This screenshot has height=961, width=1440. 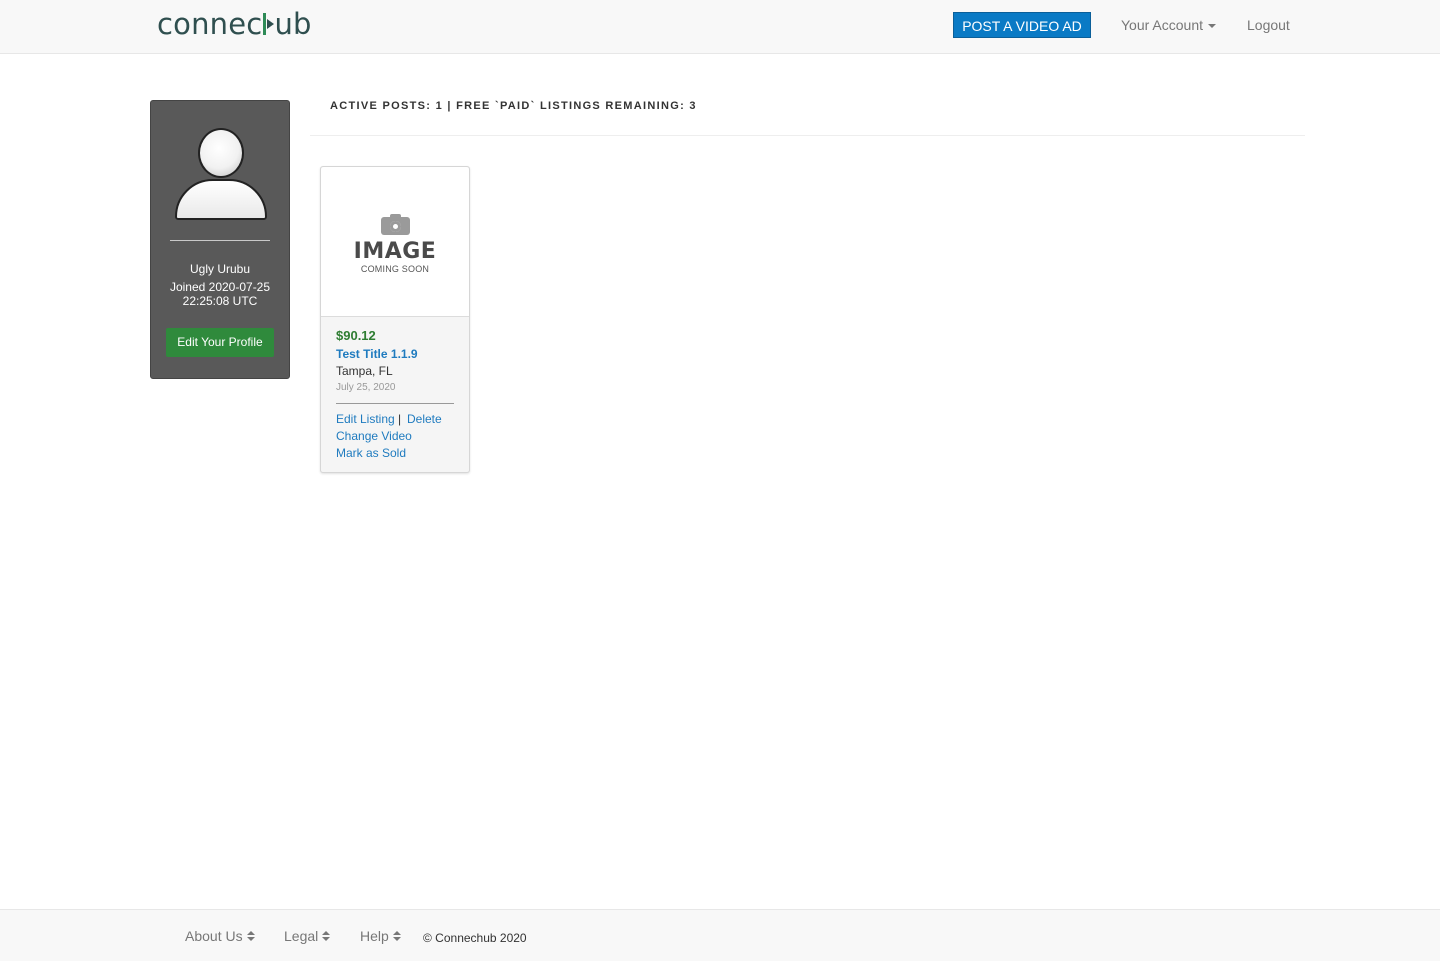 I want to click on your-account-label: Your Account, so click(x=1162, y=25).